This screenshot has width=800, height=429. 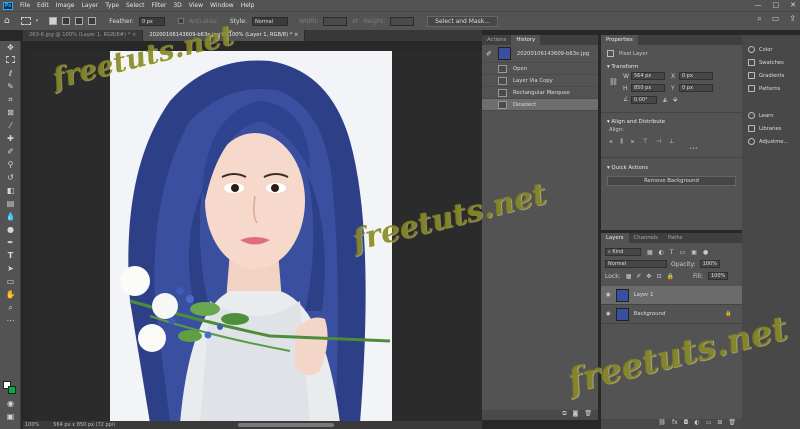 I want to click on zoom-tool-icon: ⌕, so click(x=10, y=307).